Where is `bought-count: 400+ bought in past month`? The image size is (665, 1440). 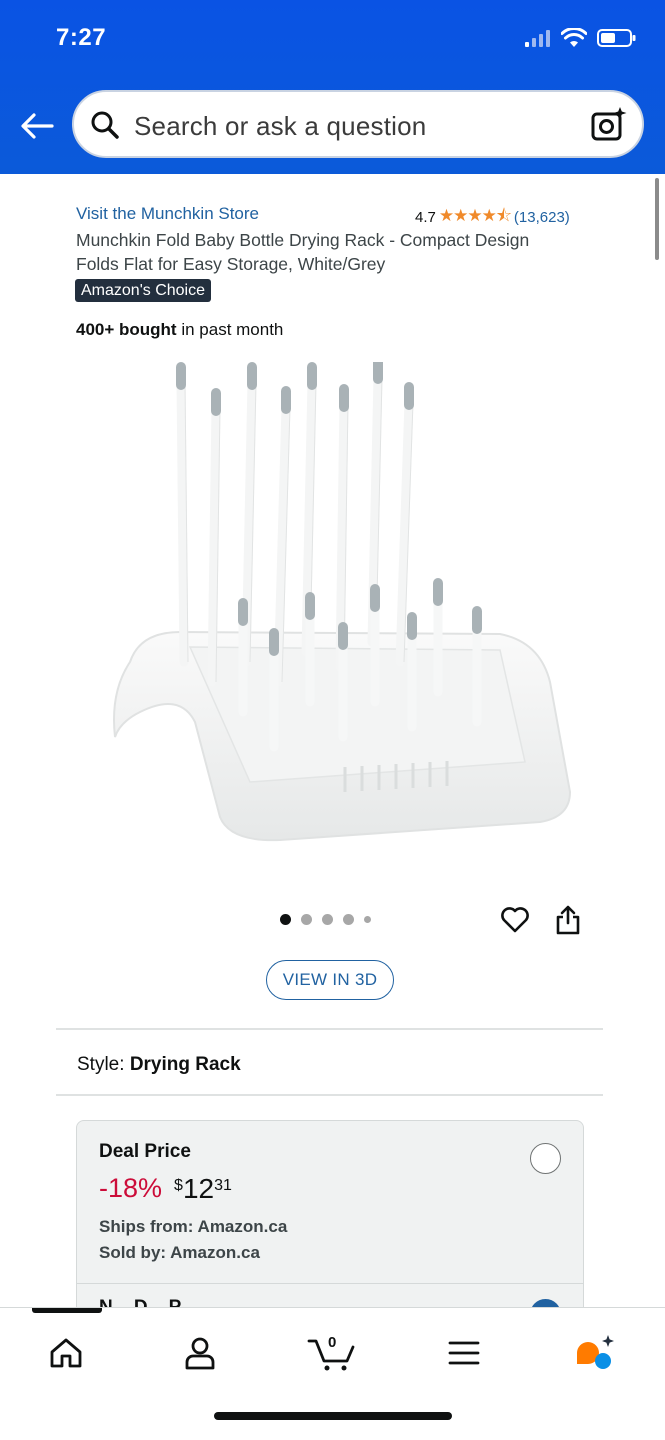 bought-count: 400+ bought in past month is located at coordinates (179, 330).